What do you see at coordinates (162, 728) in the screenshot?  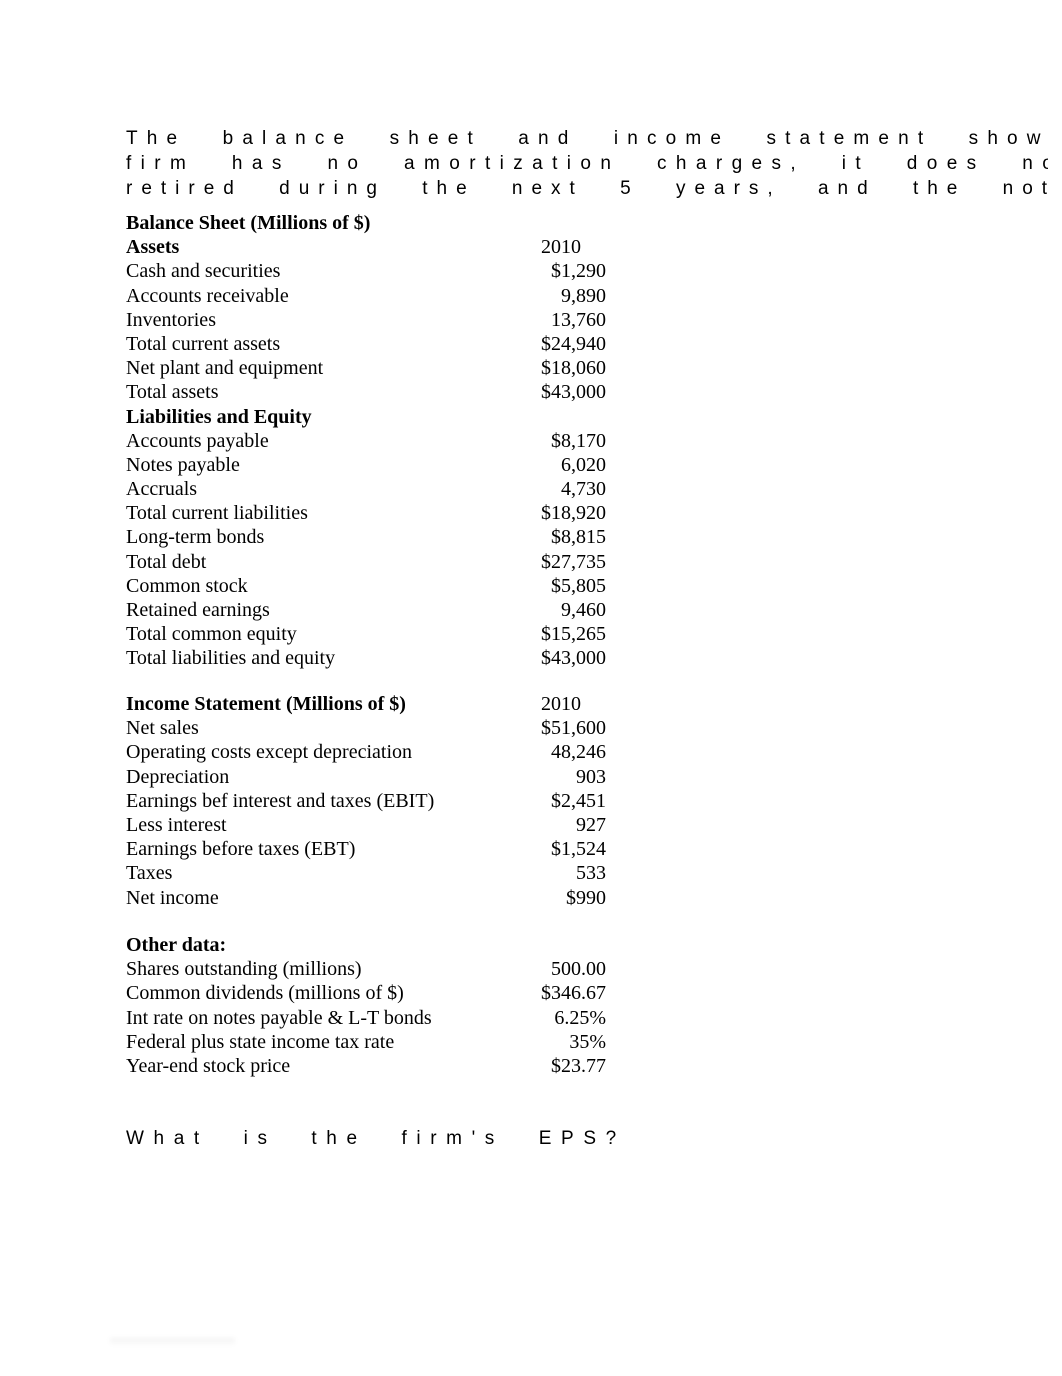 I see `row-label: Net sales` at bounding box center [162, 728].